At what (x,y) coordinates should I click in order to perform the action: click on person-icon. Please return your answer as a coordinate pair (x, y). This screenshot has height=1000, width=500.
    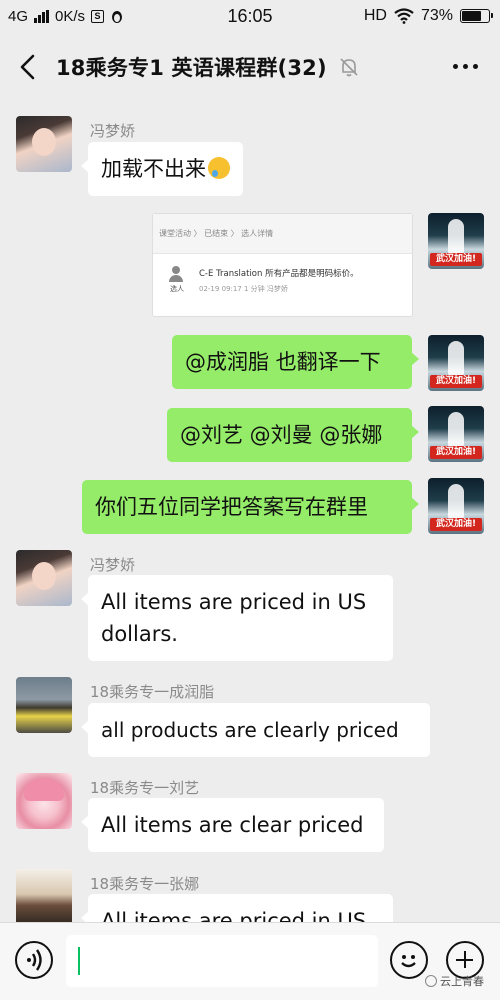
    Looking at the image, I should click on (176, 274).